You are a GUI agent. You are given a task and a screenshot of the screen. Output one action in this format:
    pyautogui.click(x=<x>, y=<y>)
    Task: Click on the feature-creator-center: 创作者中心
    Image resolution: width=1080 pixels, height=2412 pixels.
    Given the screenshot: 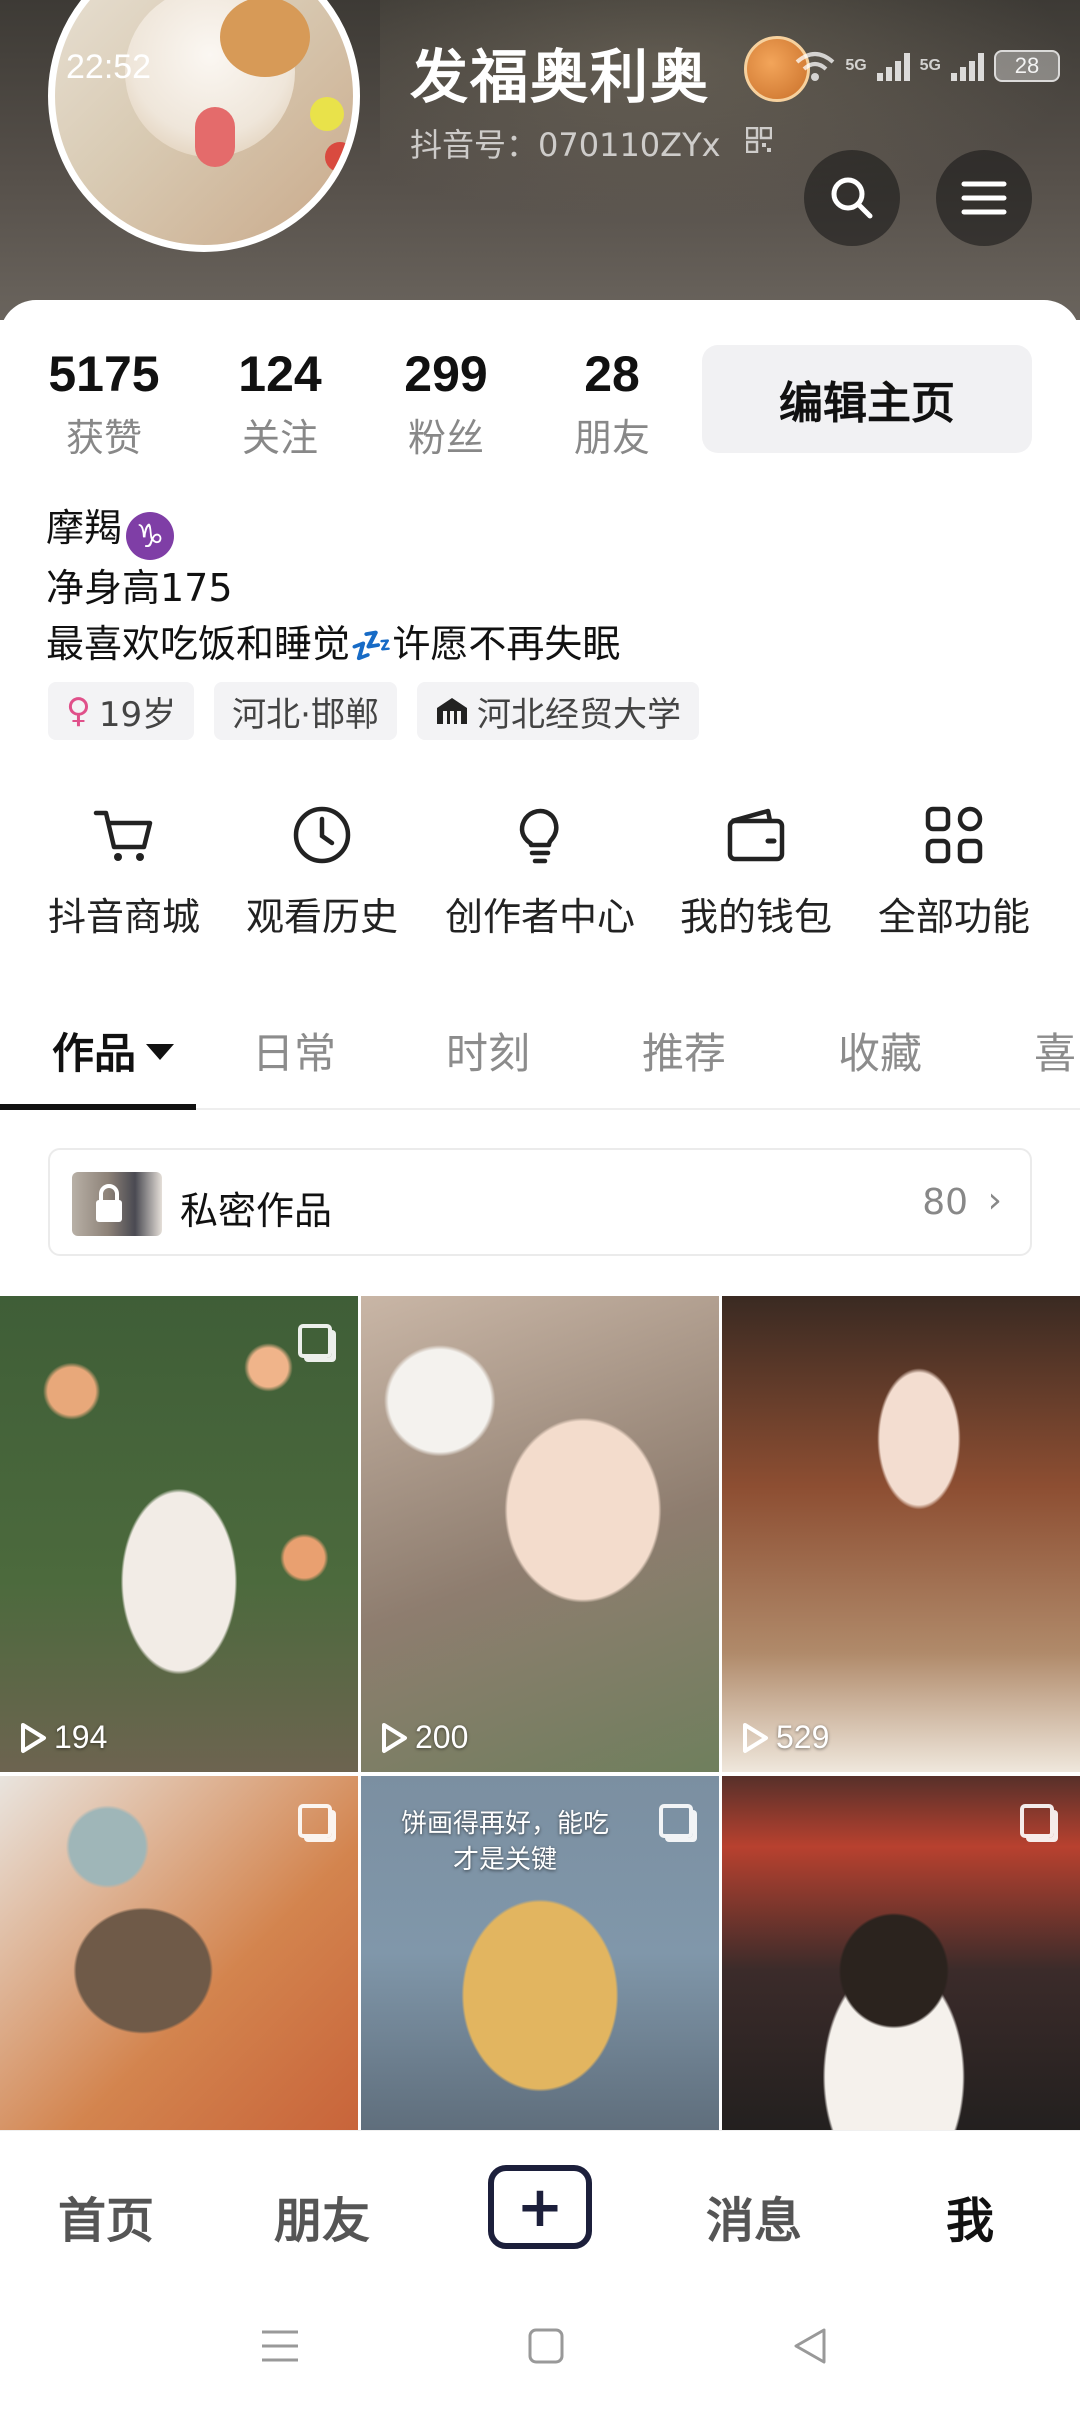 What is the action you would take?
    pyautogui.click(x=540, y=865)
    